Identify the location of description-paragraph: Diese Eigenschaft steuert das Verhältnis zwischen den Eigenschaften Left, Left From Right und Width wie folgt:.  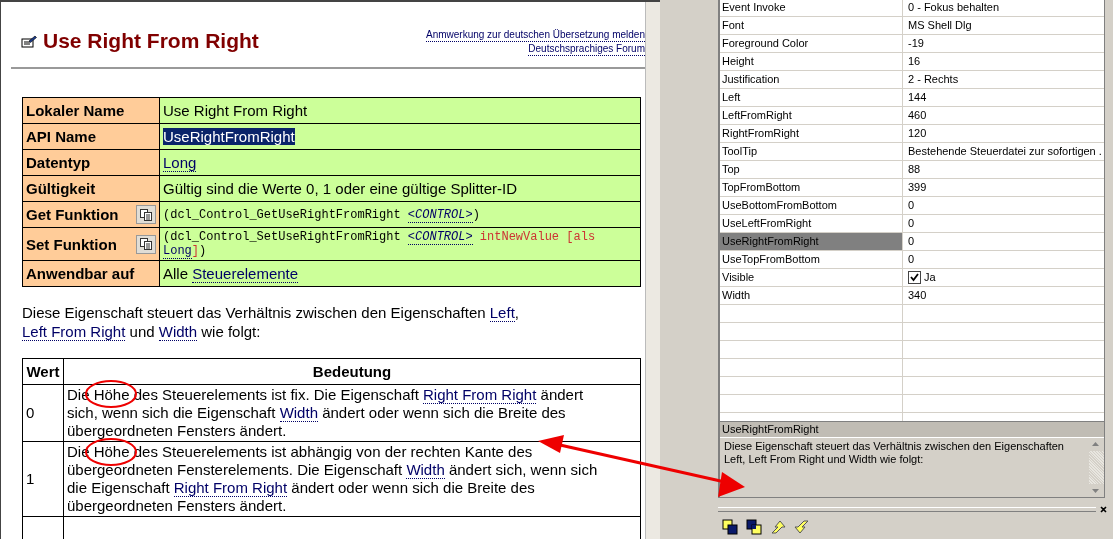
(271, 322).